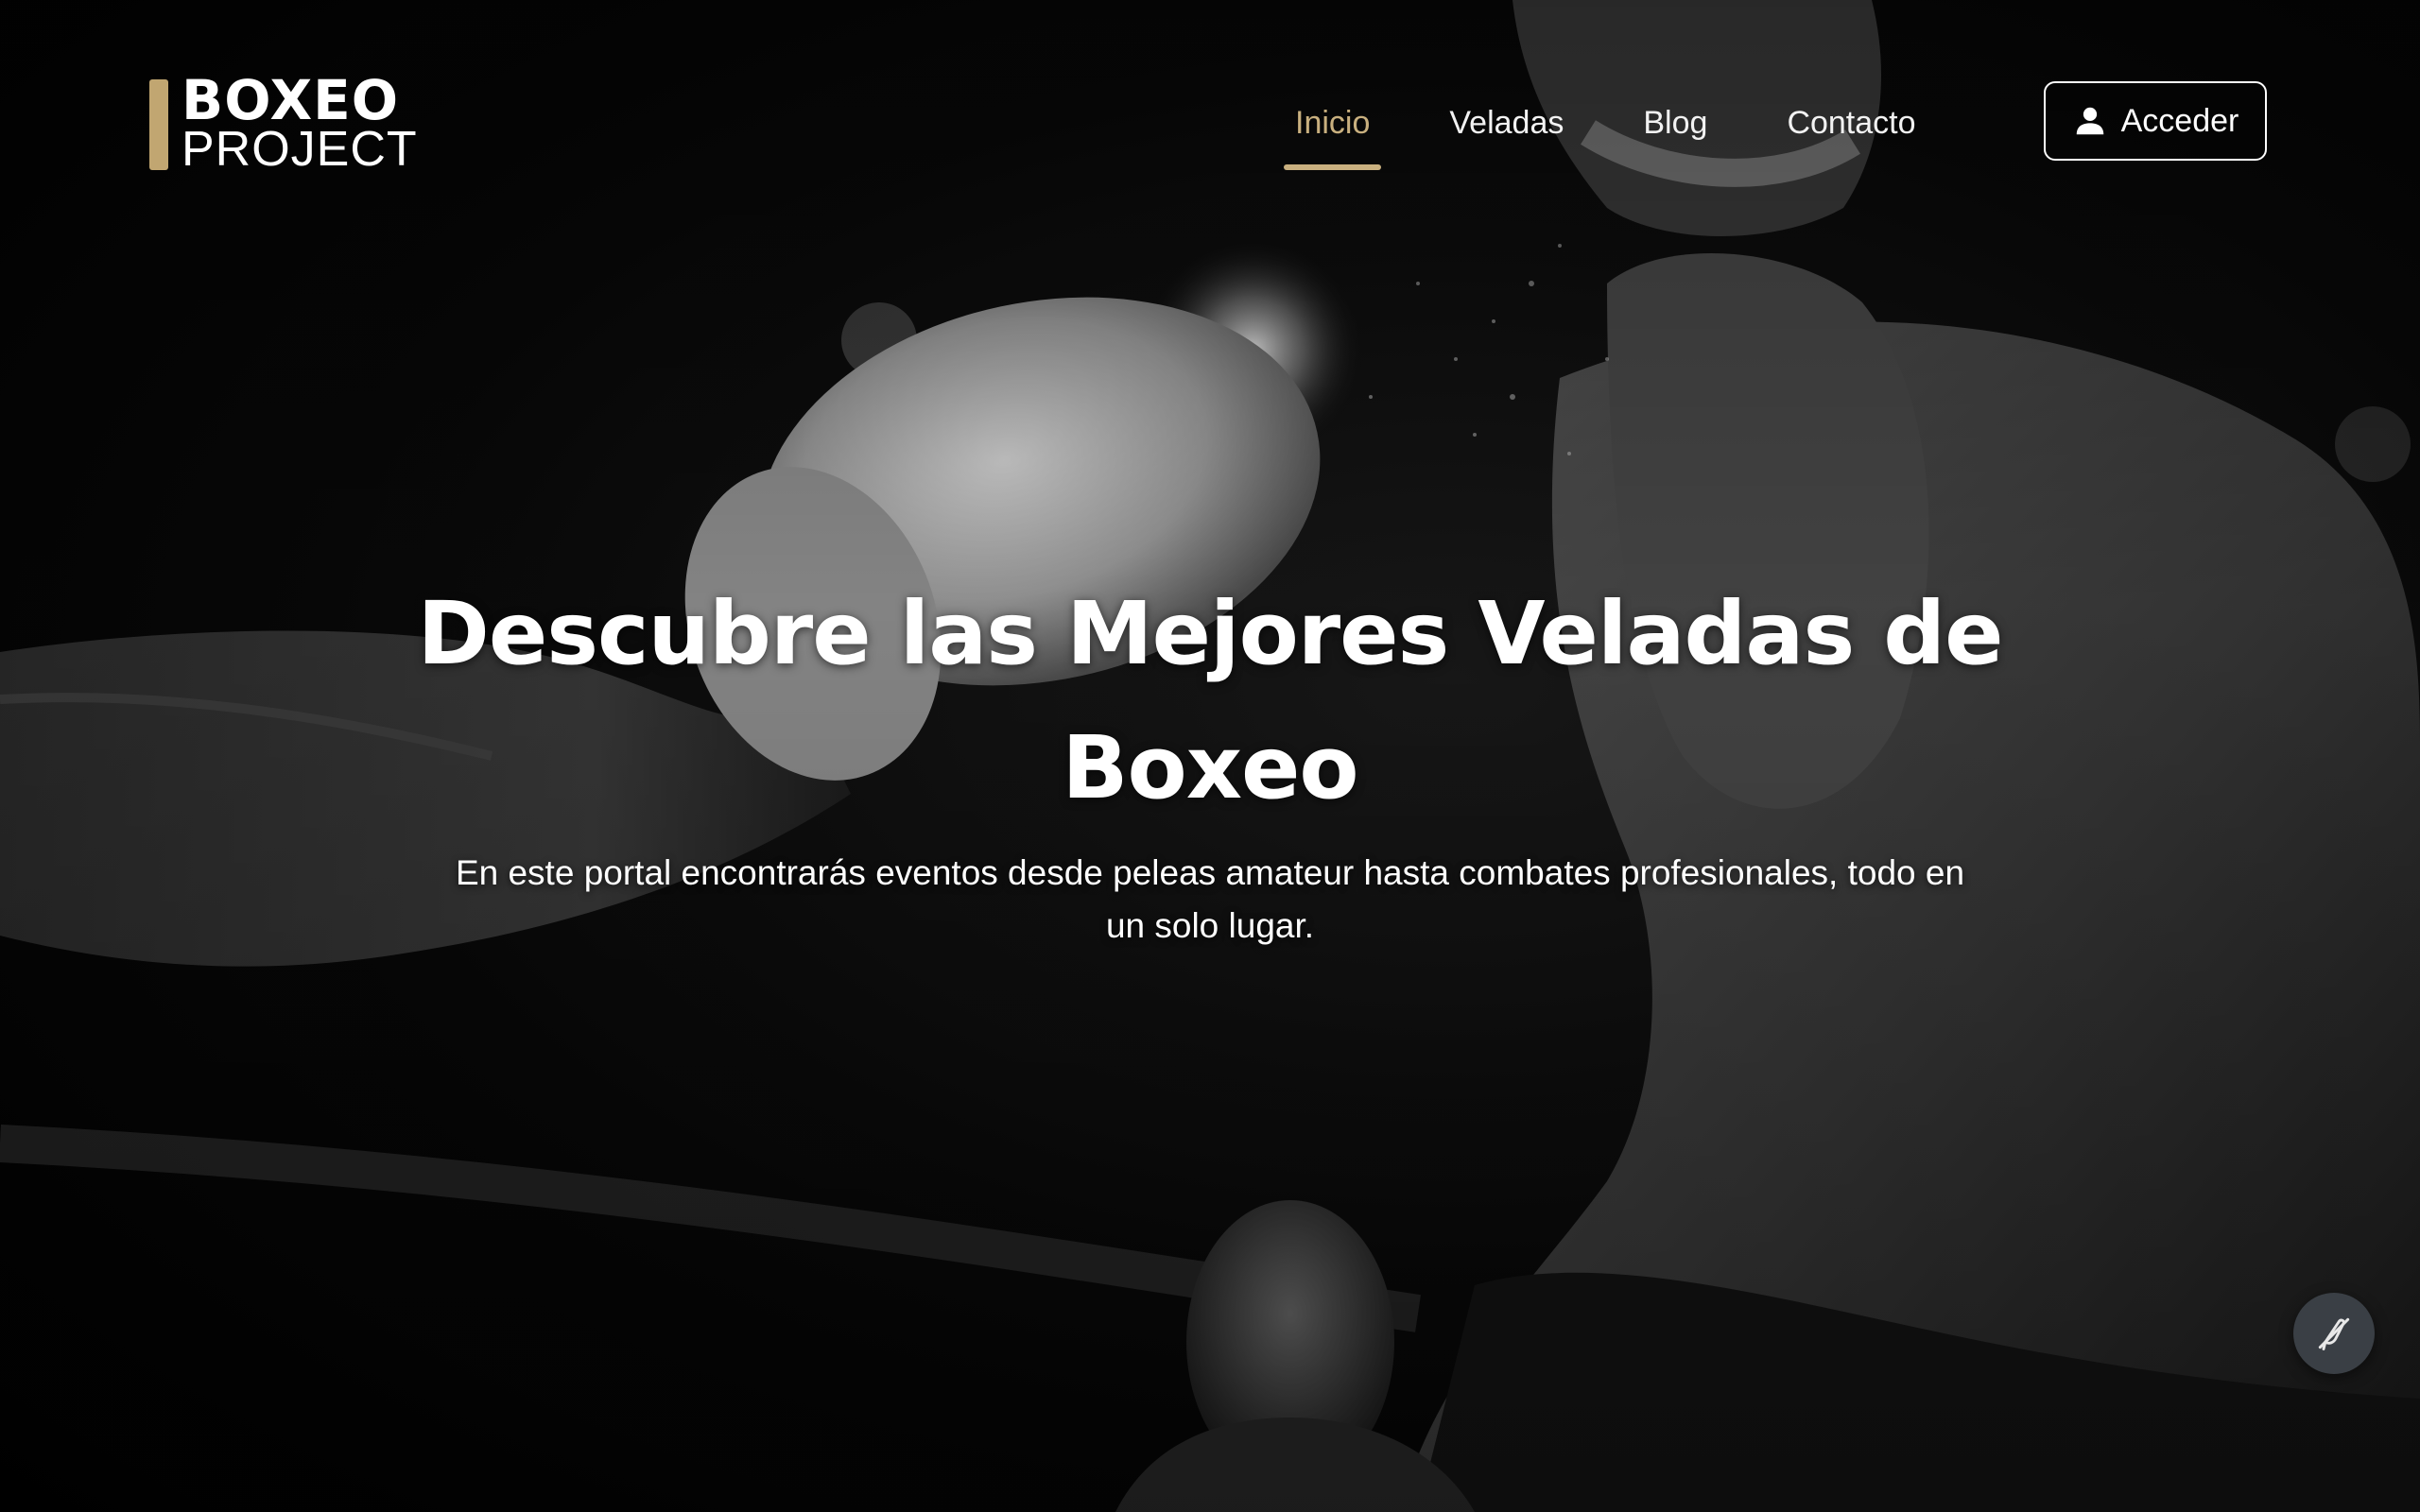 Image resolution: width=2420 pixels, height=1512 pixels. I want to click on nav-item-blog: Blog, so click(1675, 122).